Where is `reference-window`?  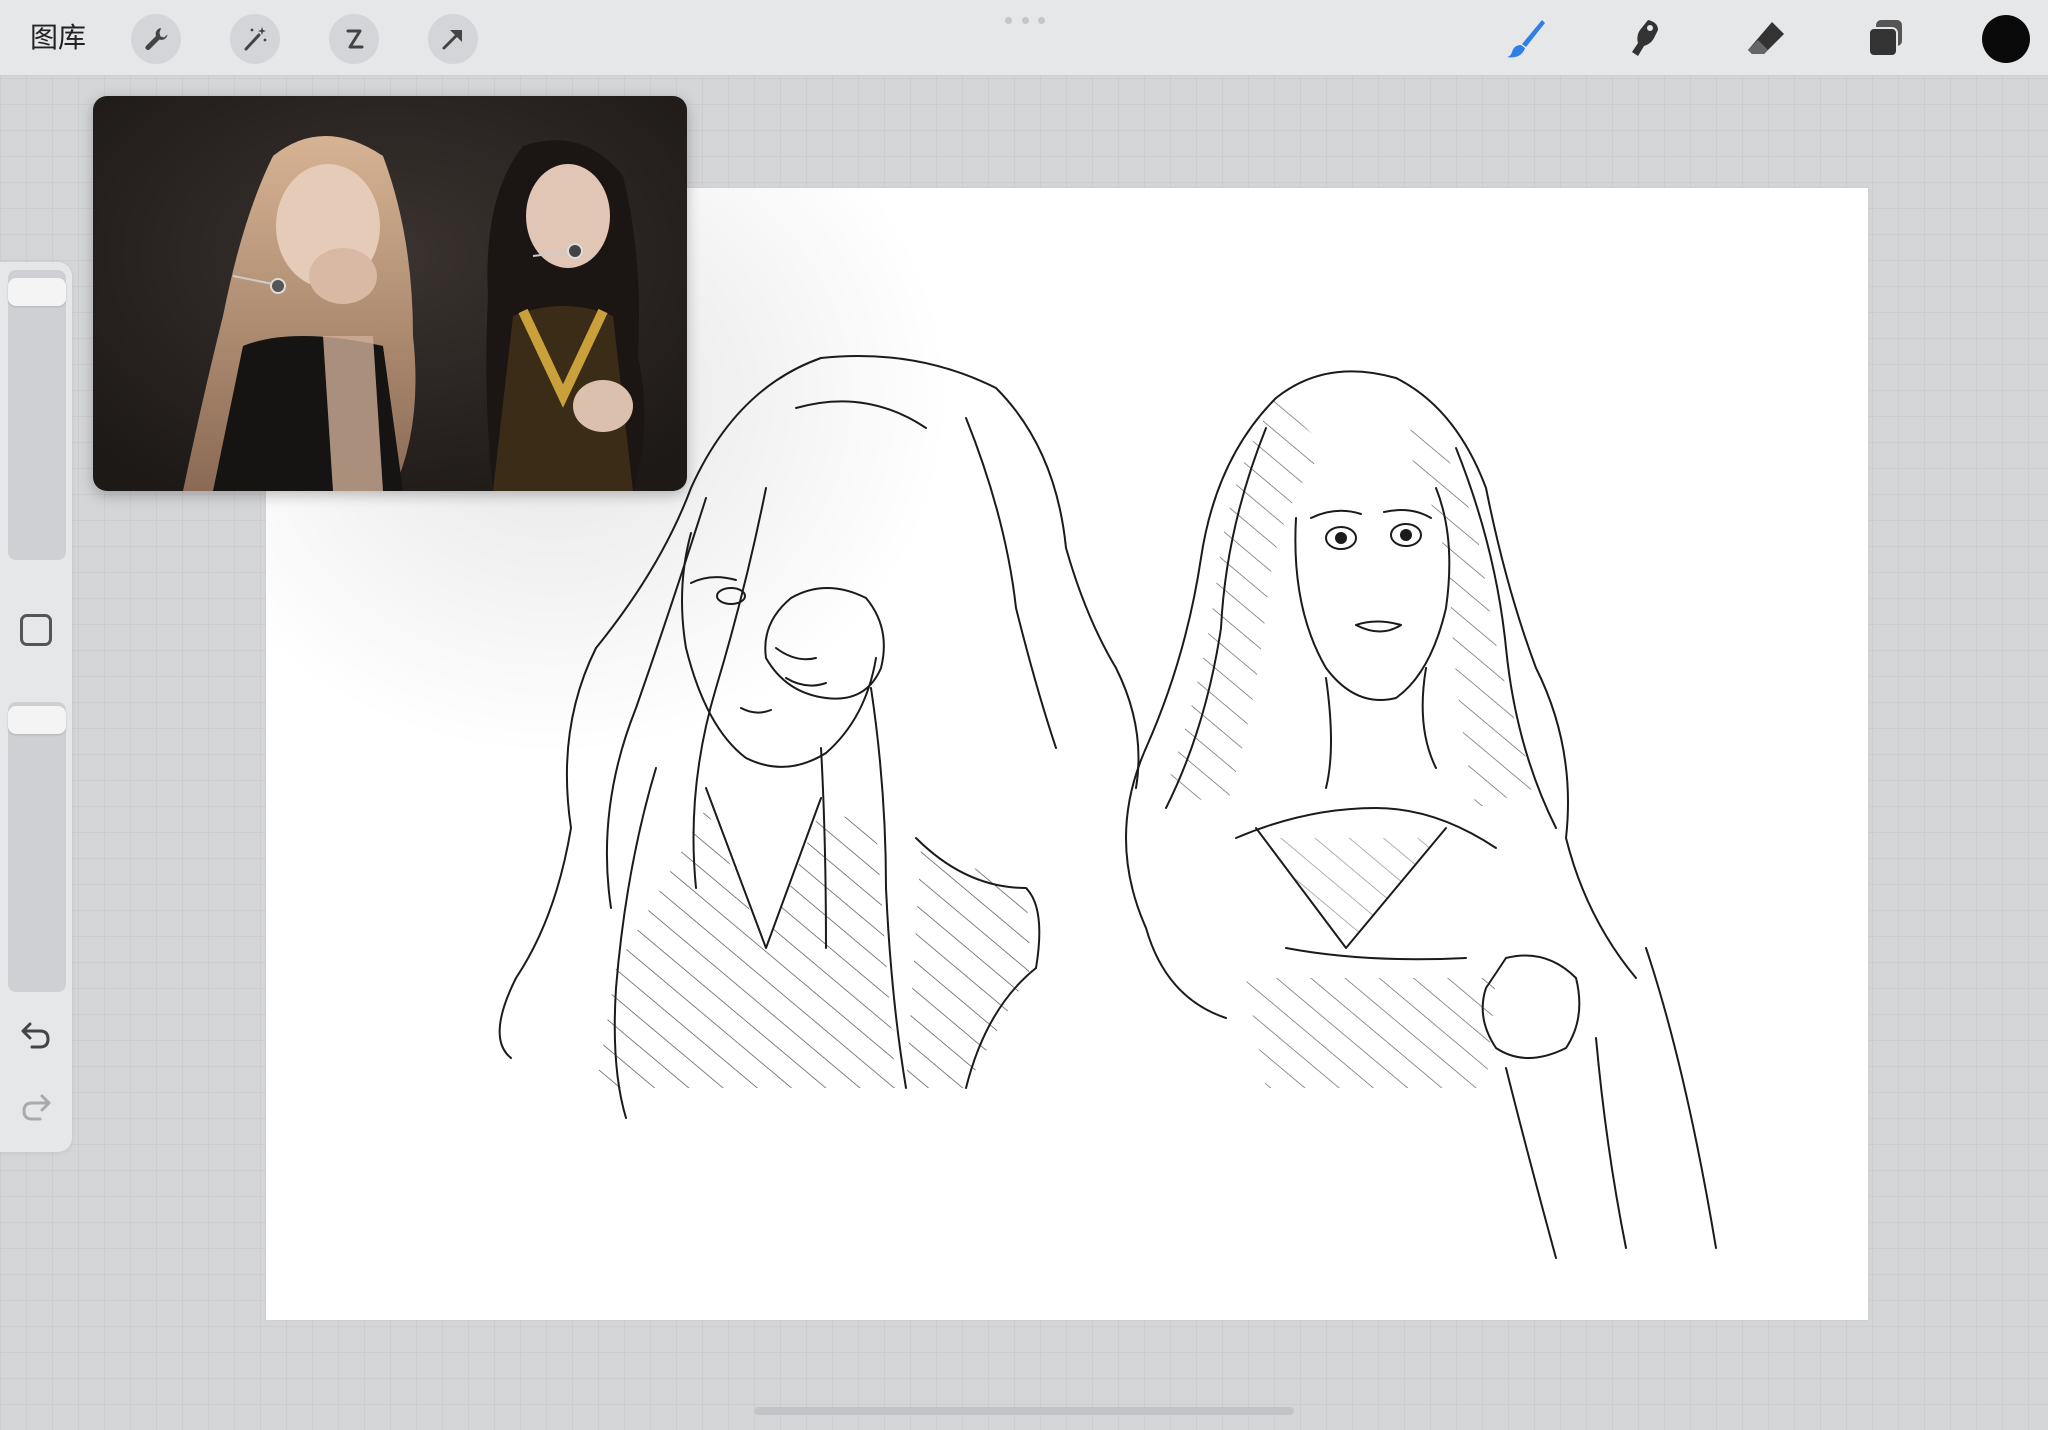
reference-window is located at coordinates (390, 293).